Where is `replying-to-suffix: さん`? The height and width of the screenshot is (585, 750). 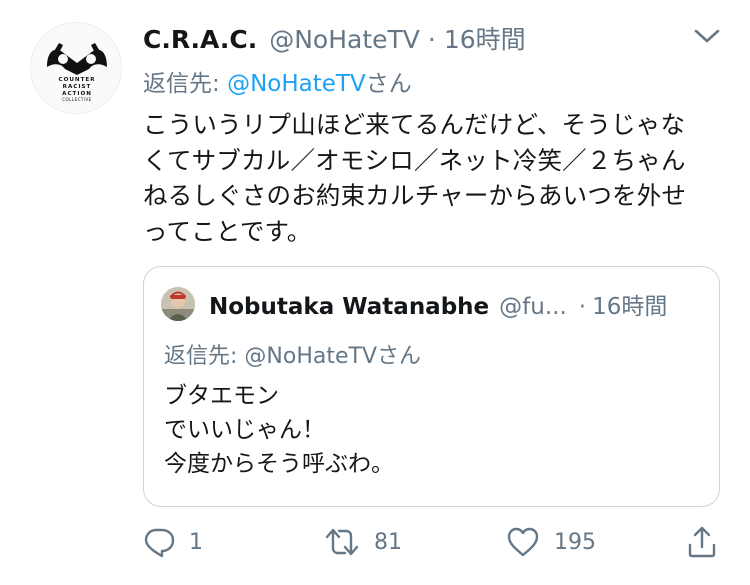
replying-to-suffix: さん is located at coordinates (388, 84).